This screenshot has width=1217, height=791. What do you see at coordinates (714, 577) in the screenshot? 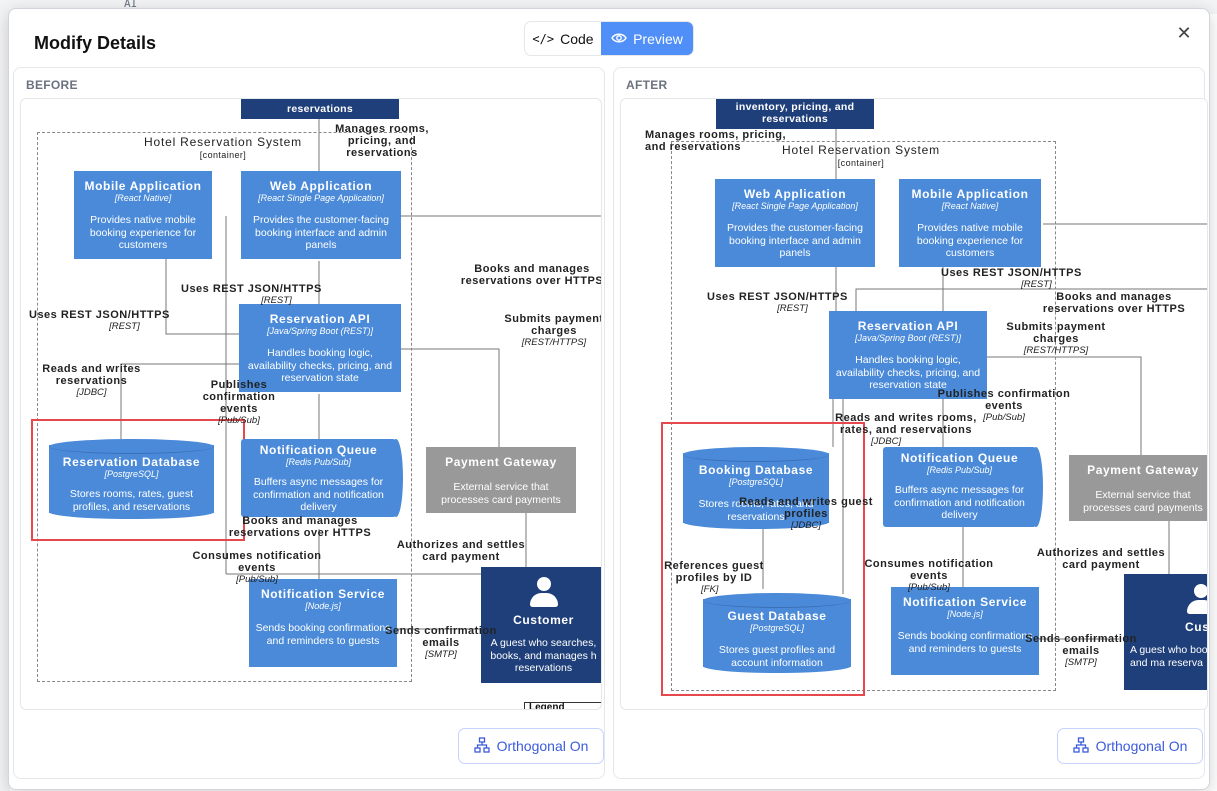
I see `after-edge-references: References guest profiles by ID [FK]` at bounding box center [714, 577].